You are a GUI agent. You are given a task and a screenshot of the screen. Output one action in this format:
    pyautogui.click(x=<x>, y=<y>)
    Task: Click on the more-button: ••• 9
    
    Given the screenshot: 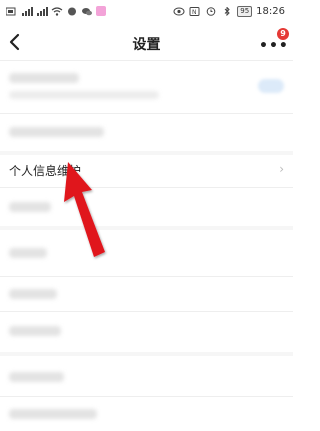 What is the action you would take?
    pyautogui.click(x=274, y=41)
    